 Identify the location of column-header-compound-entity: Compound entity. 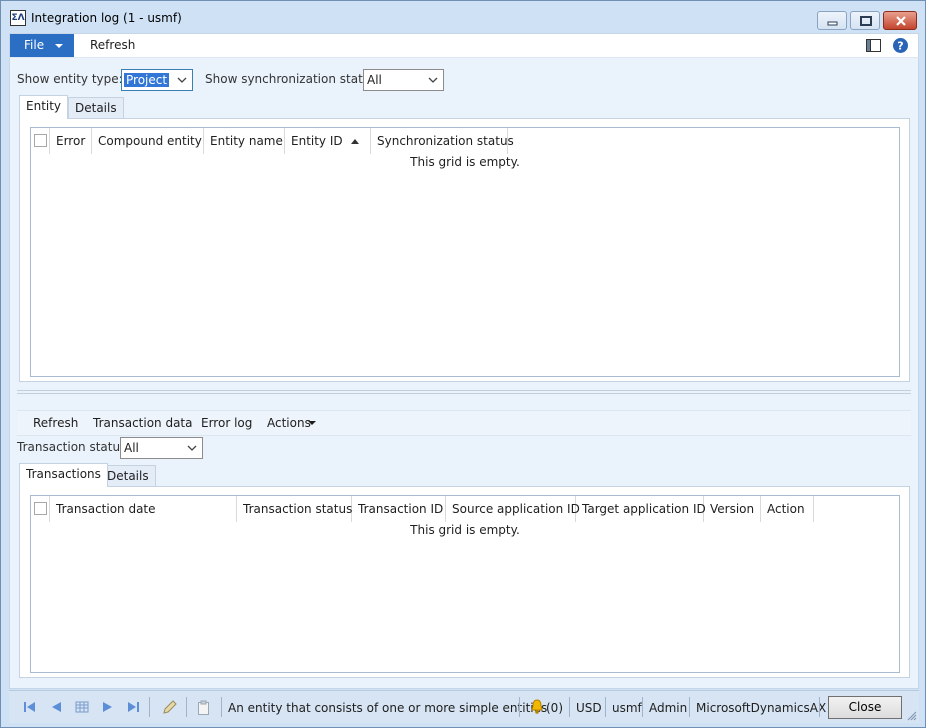
(148, 141).